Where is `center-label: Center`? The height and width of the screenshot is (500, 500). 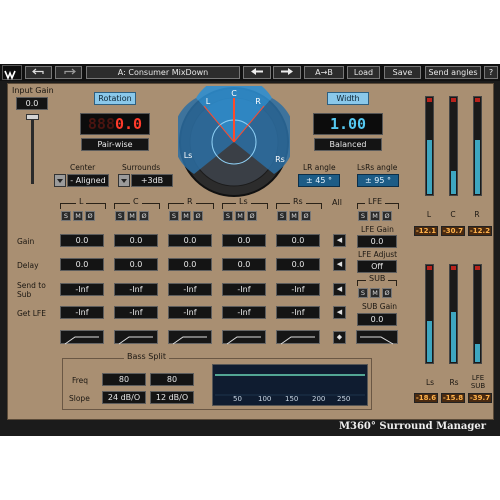 center-label: Center is located at coordinates (83, 167).